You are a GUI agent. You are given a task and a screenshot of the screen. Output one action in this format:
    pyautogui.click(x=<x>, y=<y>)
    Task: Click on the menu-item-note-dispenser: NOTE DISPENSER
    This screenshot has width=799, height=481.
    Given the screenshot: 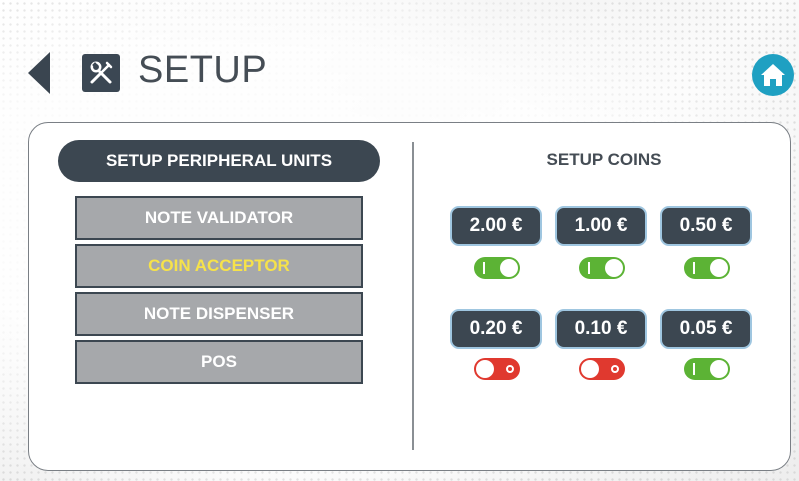 What is the action you would take?
    pyautogui.click(x=219, y=314)
    